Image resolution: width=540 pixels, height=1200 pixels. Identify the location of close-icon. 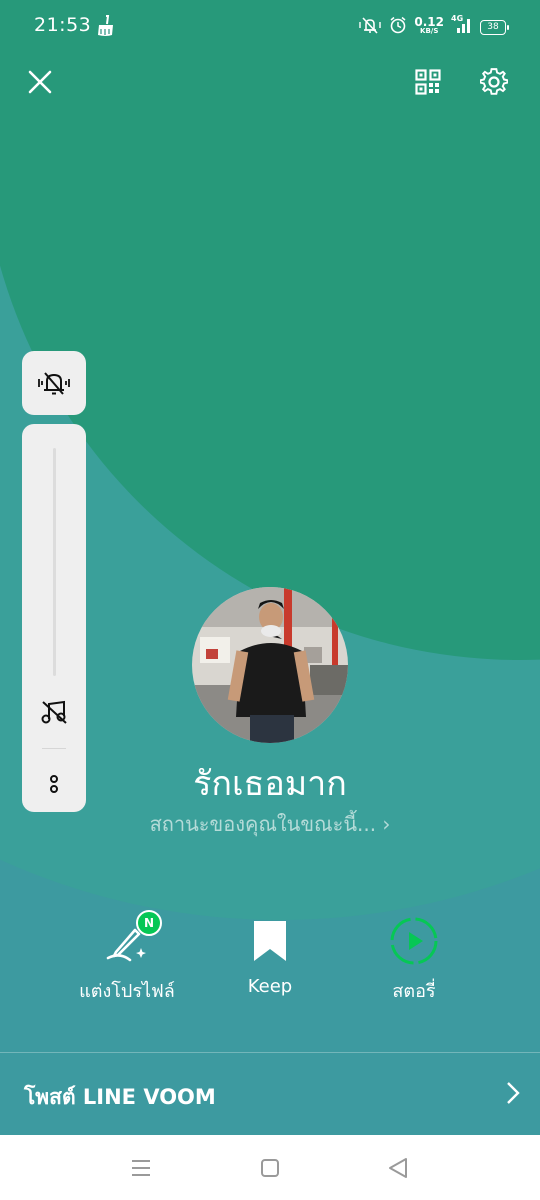
(40, 82).